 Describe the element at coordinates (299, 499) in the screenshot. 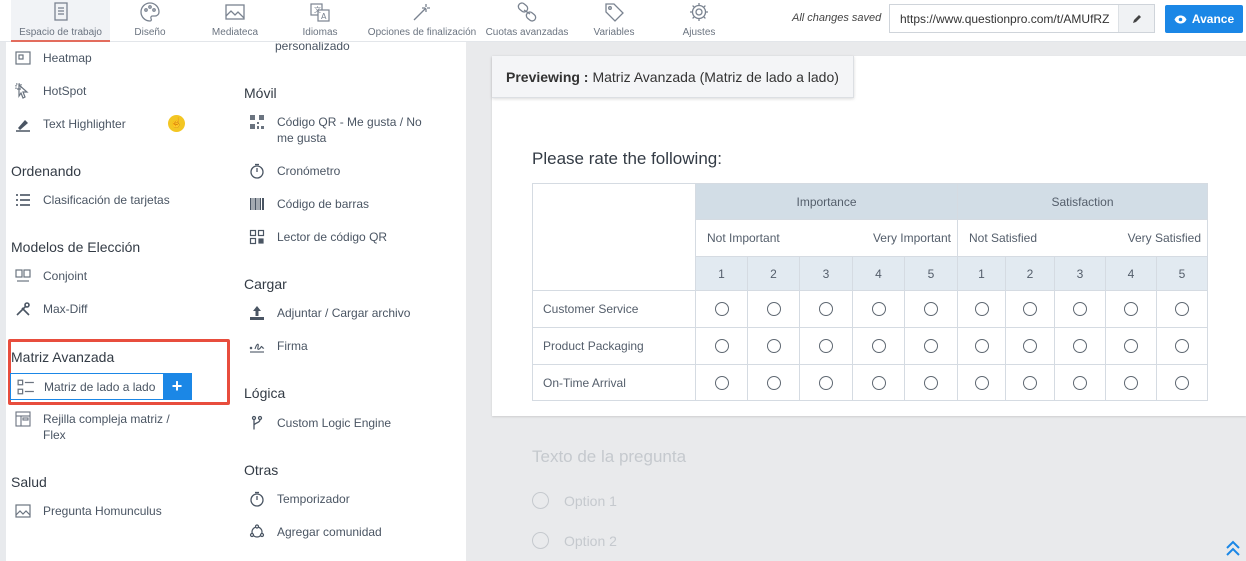

I see `question-type-timer: Temporizador` at that location.